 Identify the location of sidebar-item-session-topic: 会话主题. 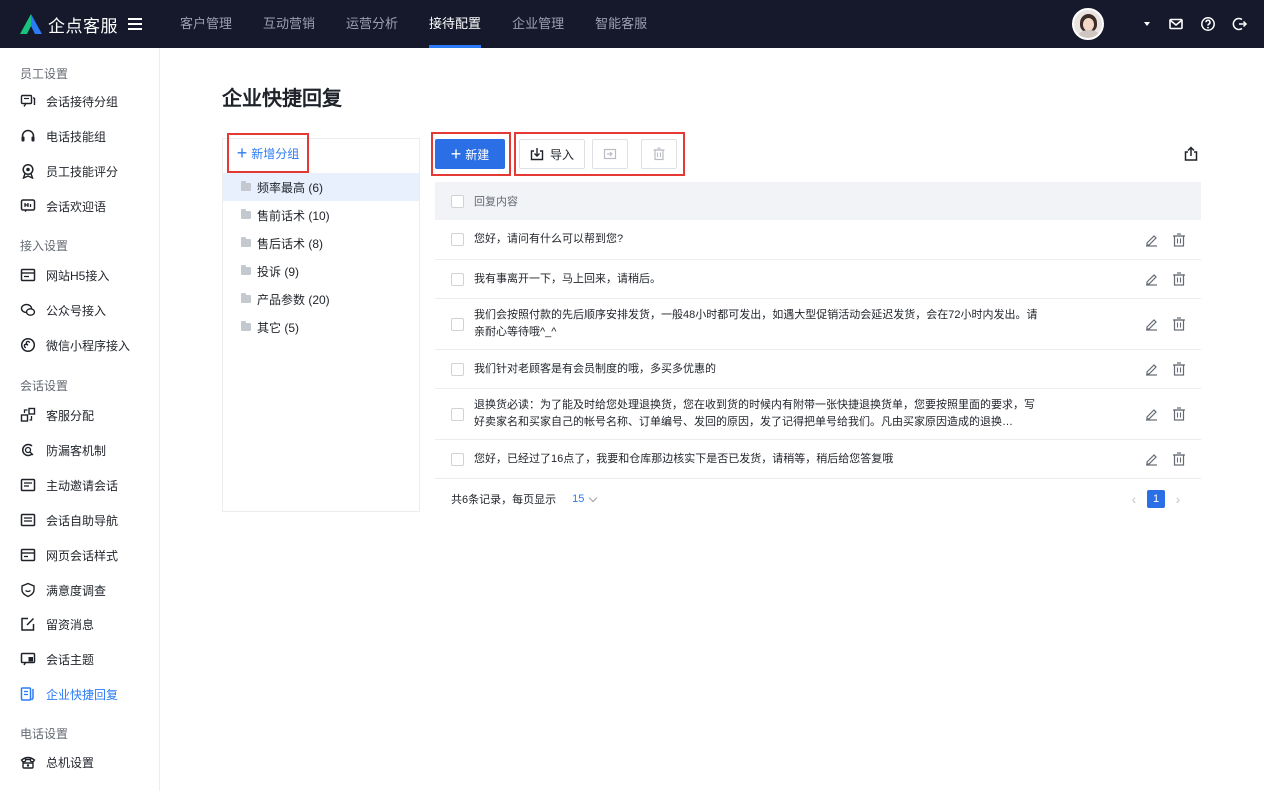
(57, 659).